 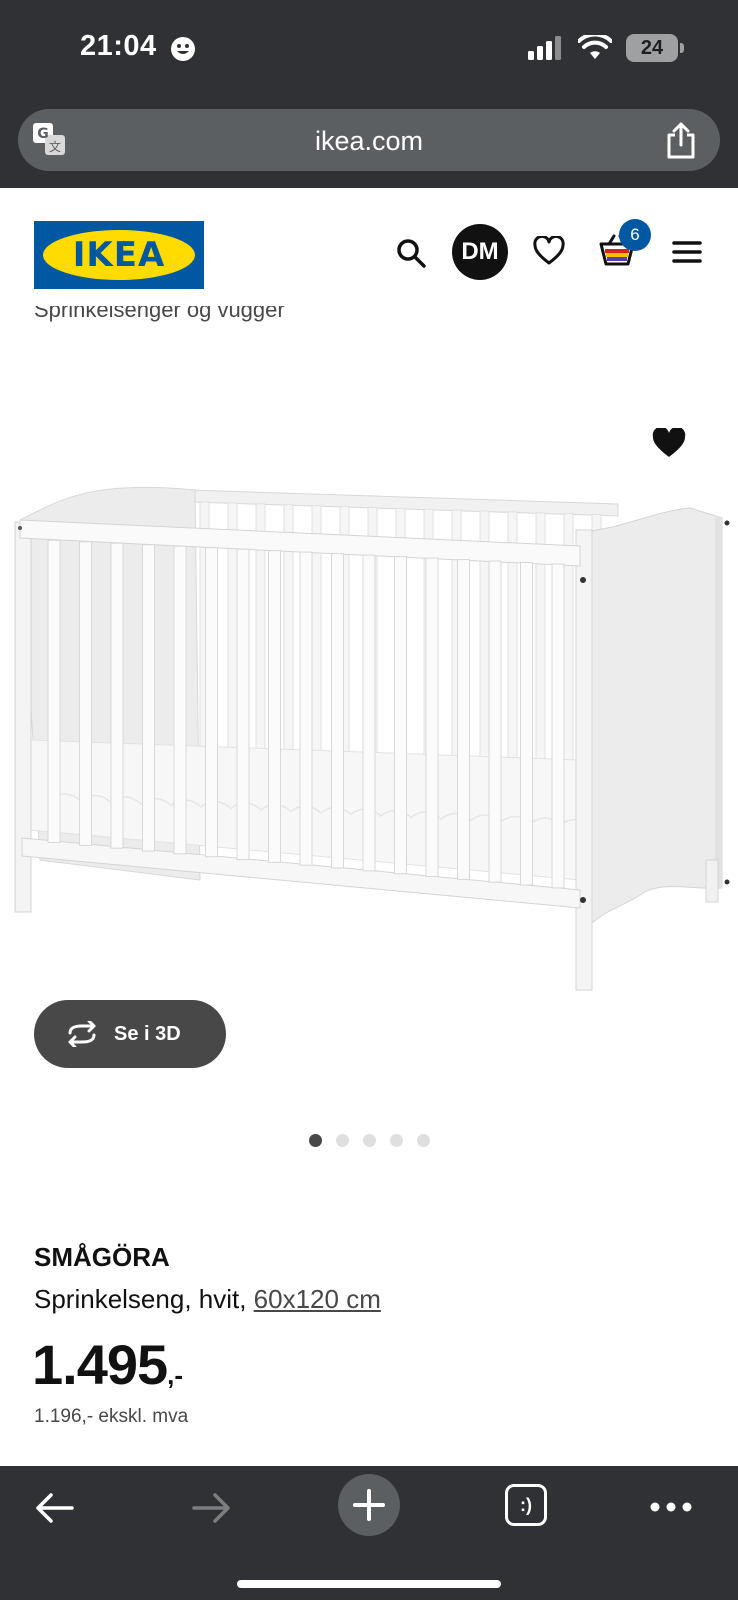 What do you see at coordinates (183, 49) in the screenshot?
I see `emoji-face-icon` at bounding box center [183, 49].